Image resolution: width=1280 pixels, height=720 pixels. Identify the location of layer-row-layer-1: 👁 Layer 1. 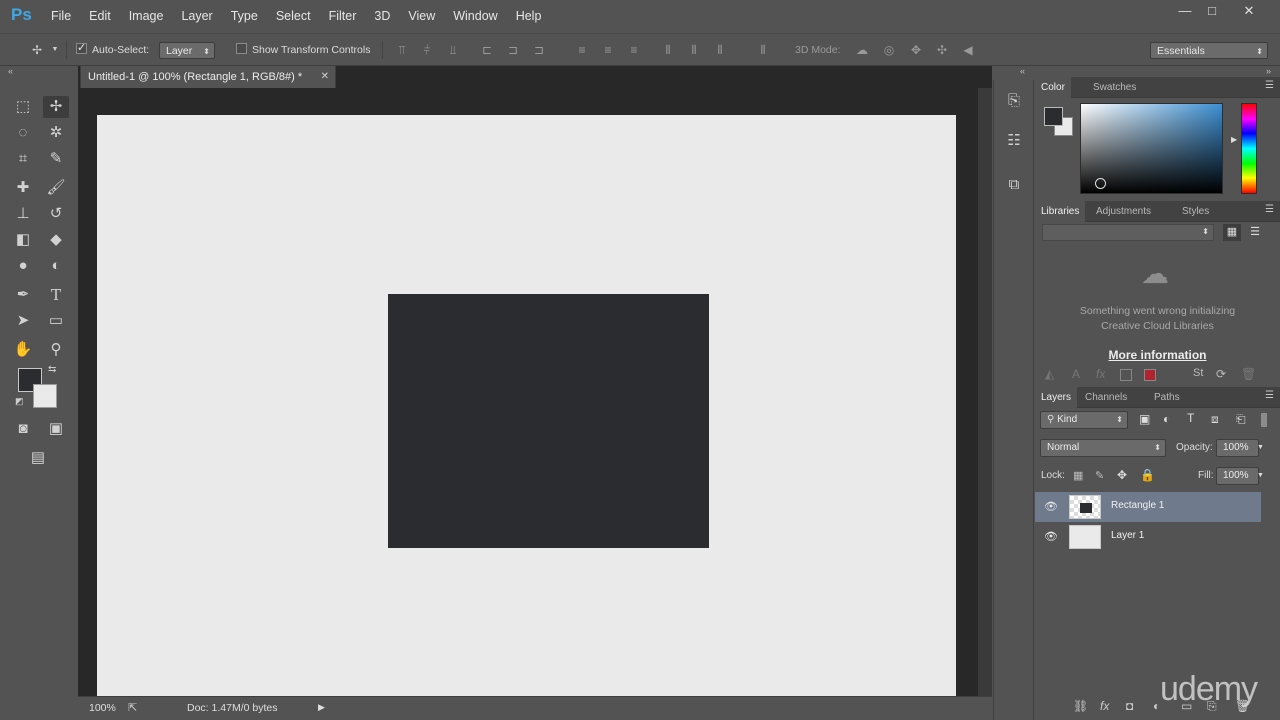
(1148, 537).